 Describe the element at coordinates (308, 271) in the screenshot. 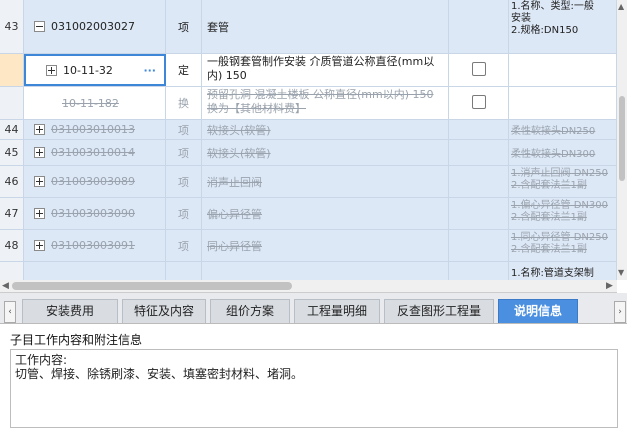

I see `table-row: 1.名称:管道支架制` at that location.